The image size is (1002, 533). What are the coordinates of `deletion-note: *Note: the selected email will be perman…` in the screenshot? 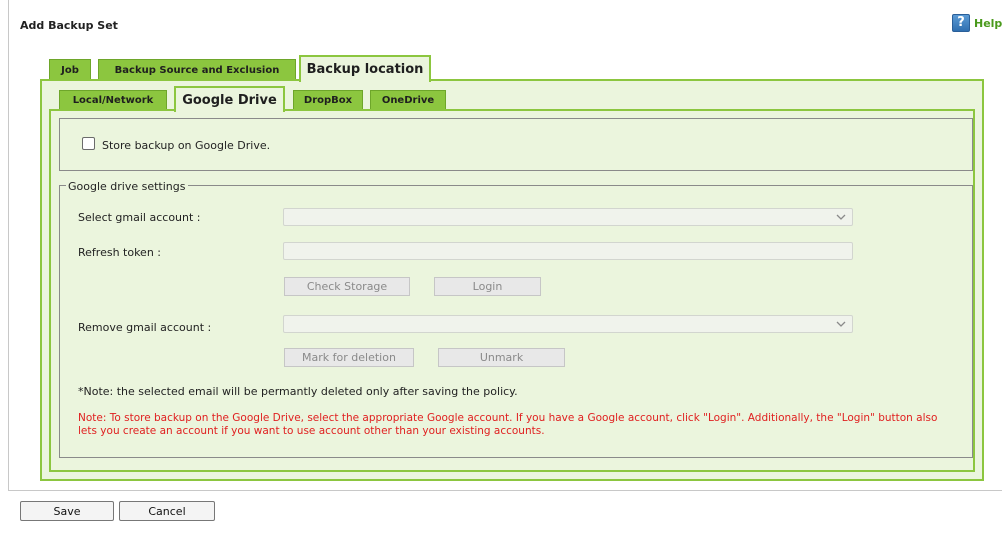 It's located at (298, 391).